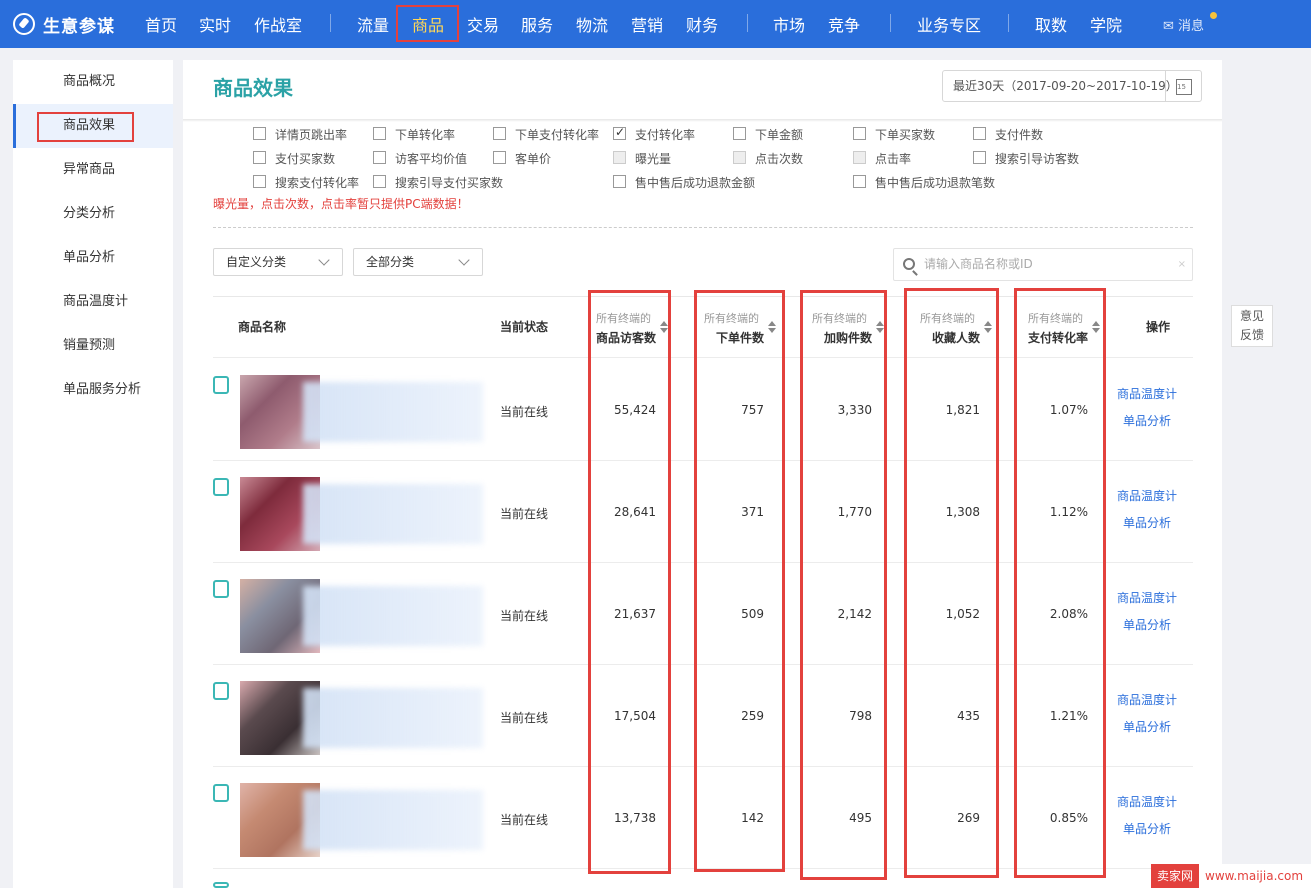 The width and height of the screenshot is (1311, 888). What do you see at coordinates (1019, 135) in the screenshot?
I see `metric-label: 支付件数` at bounding box center [1019, 135].